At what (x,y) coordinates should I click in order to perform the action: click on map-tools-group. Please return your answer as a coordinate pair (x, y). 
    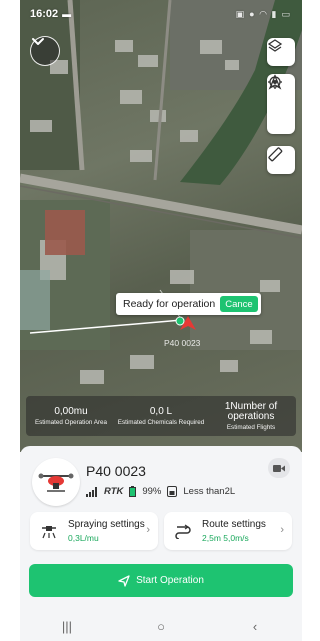
    Looking at the image, I should click on (281, 104).